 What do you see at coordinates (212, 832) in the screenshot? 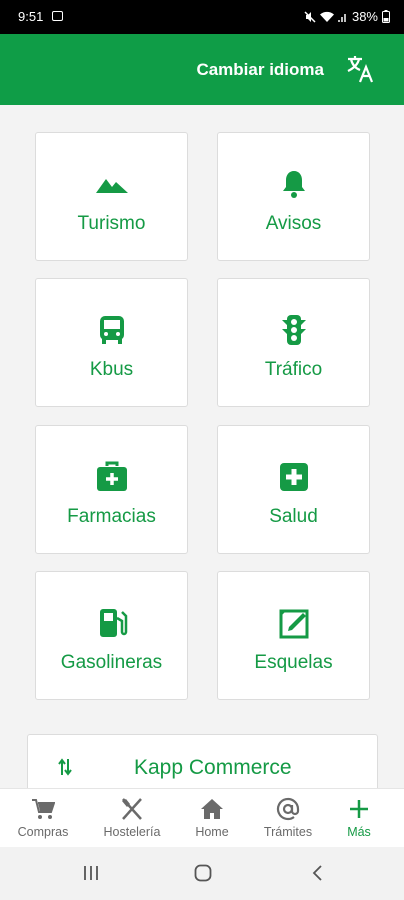
I see `nav-label: Home` at bounding box center [212, 832].